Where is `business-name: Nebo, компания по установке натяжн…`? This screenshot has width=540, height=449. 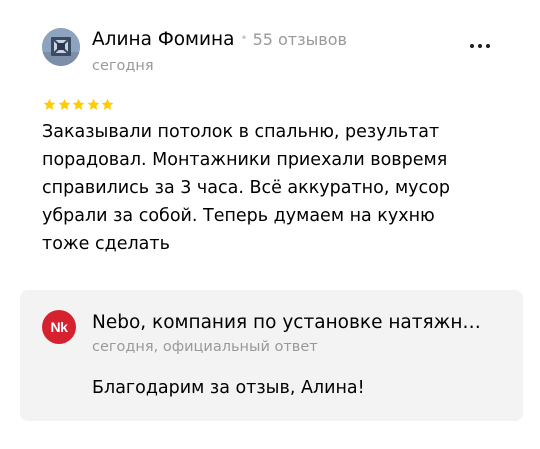 business-name: Nebo, компания по установке натяжн… is located at coordinates (294, 322).